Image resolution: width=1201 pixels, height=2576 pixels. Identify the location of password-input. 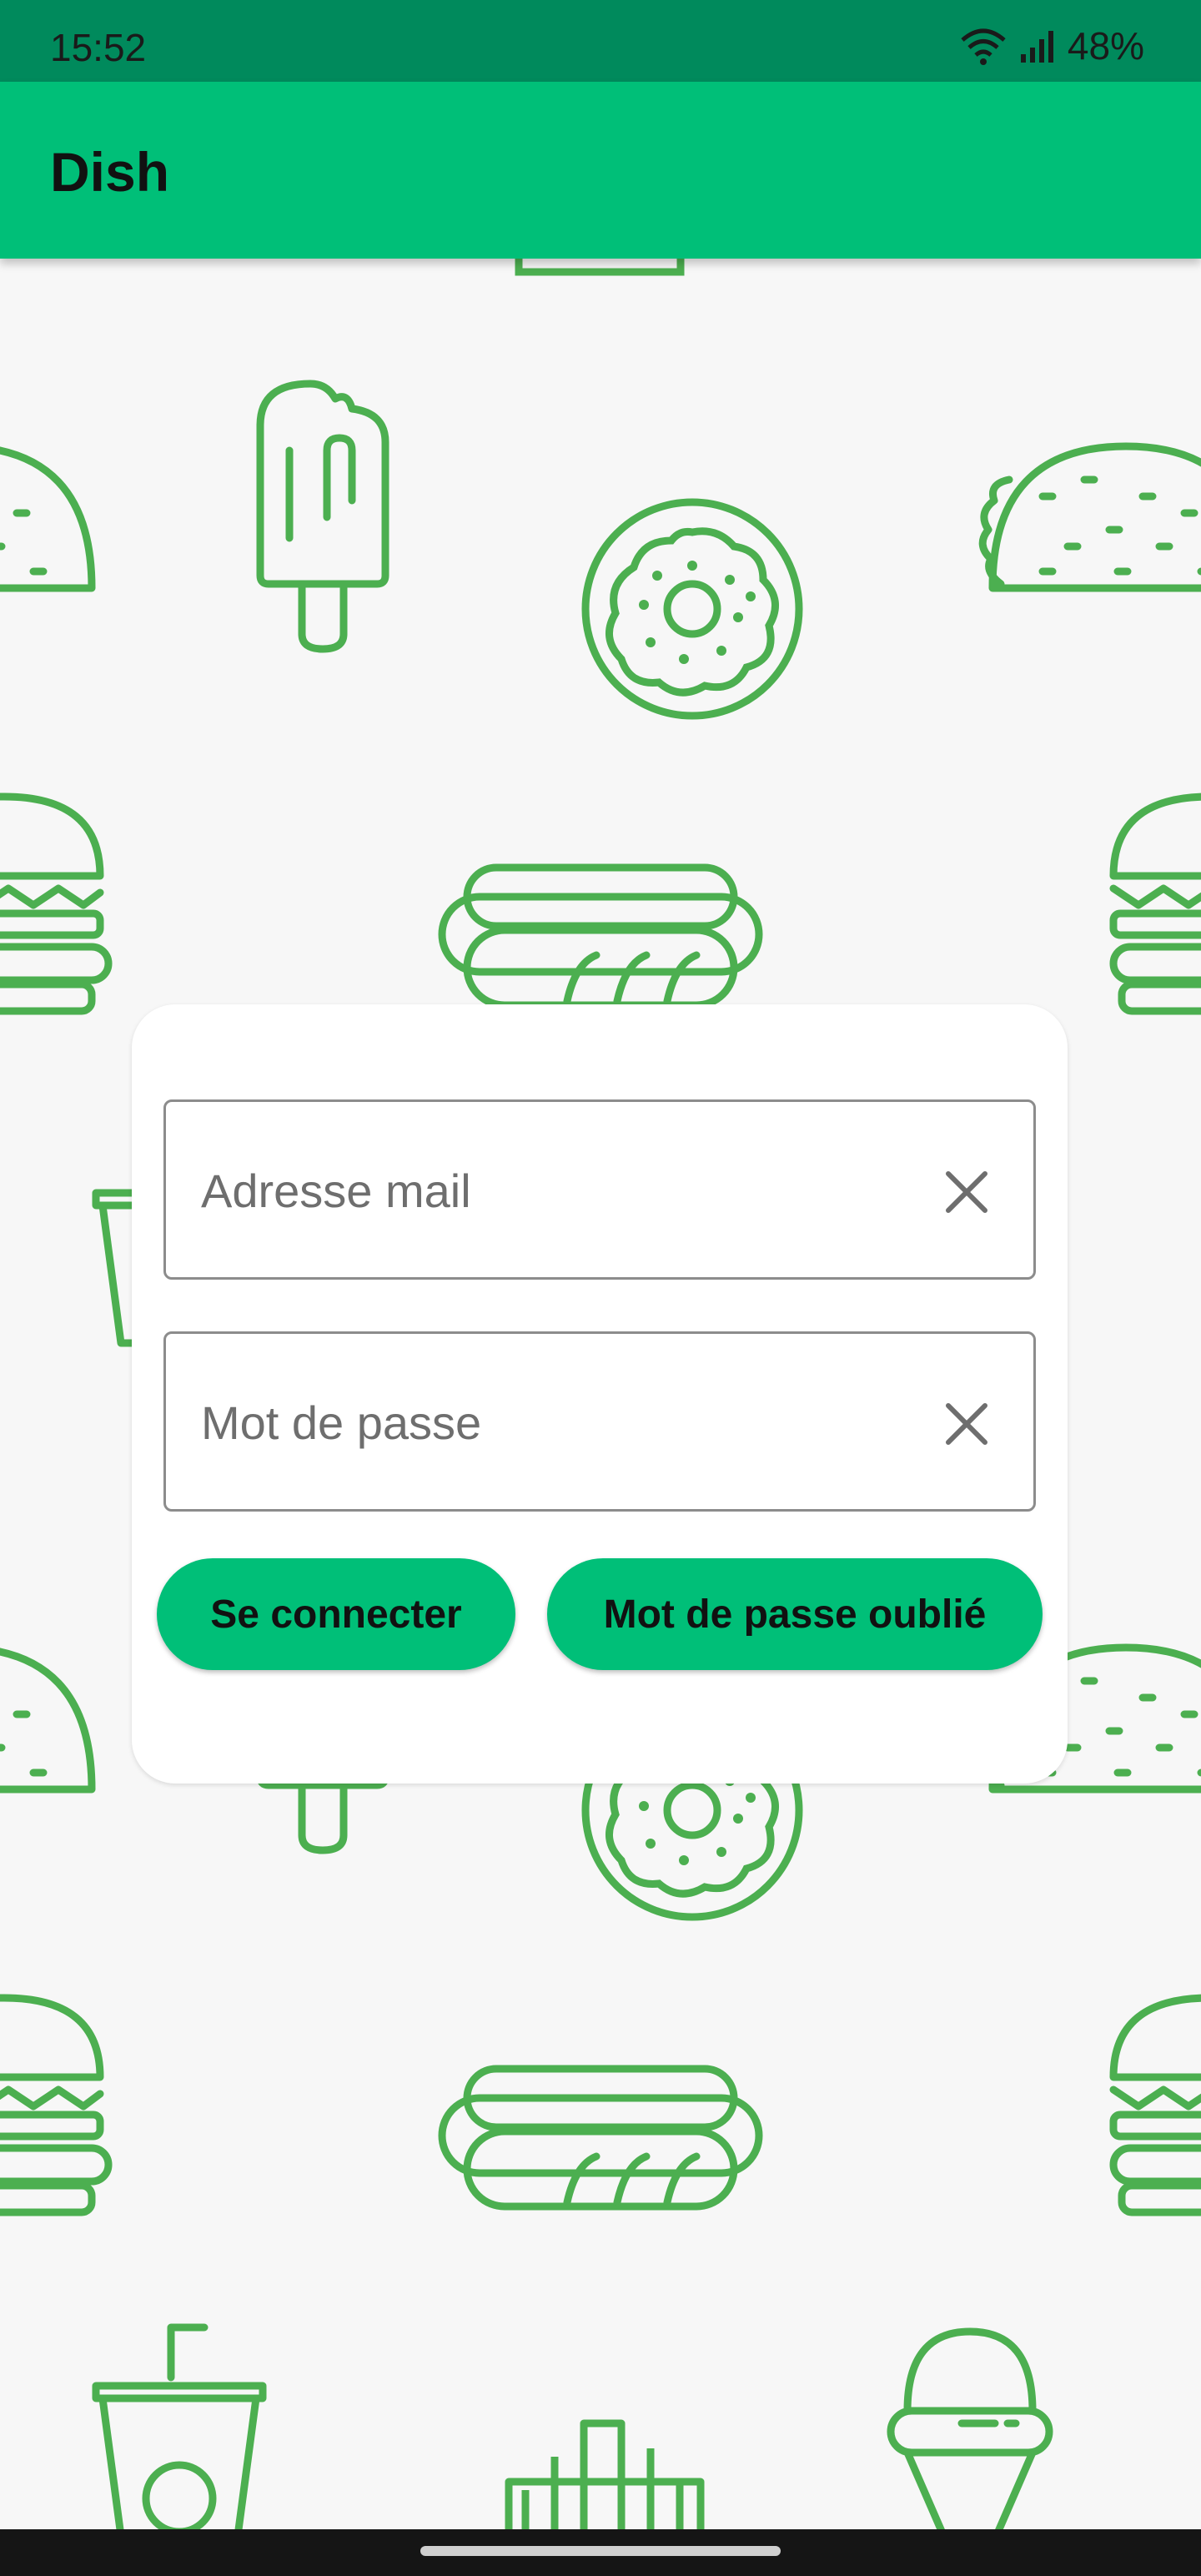
(535, 1422).